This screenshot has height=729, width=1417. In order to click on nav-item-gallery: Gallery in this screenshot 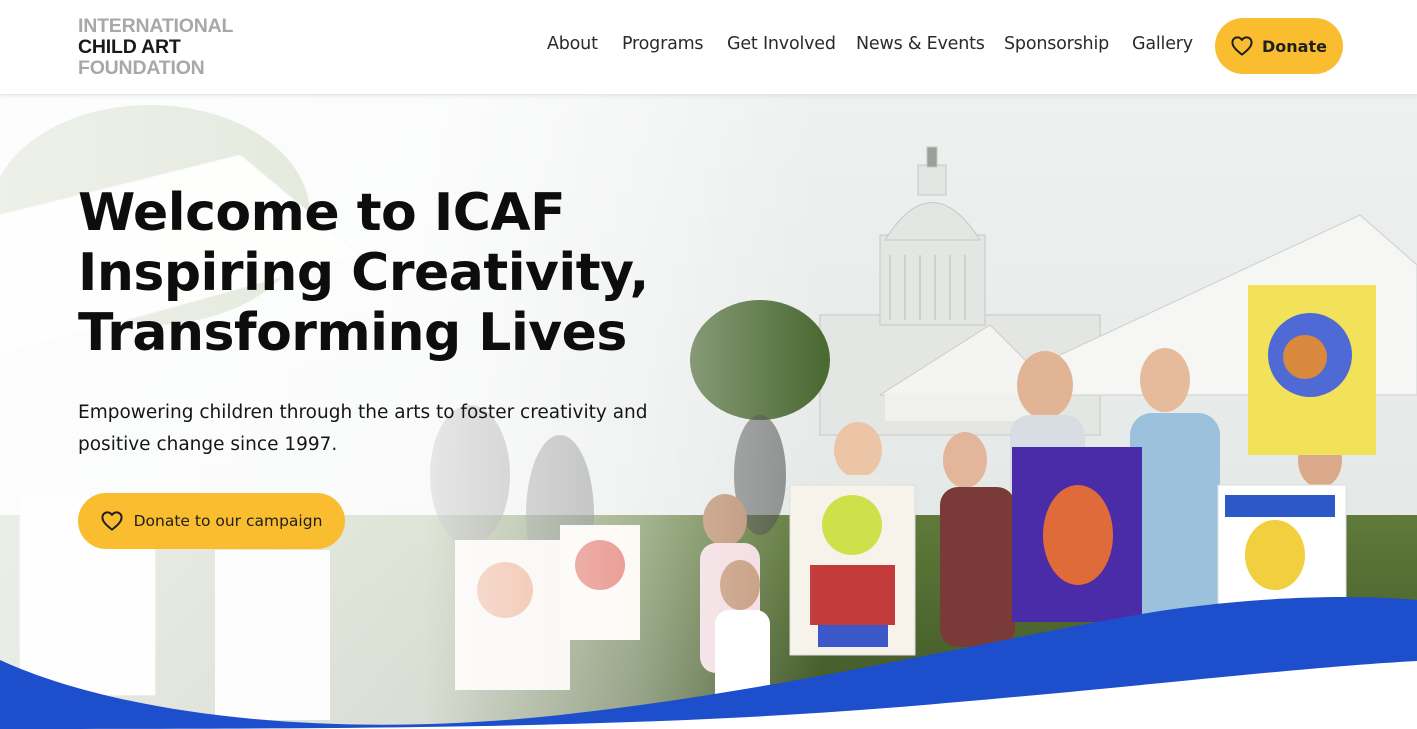, I will do `click(1162, 44)`.